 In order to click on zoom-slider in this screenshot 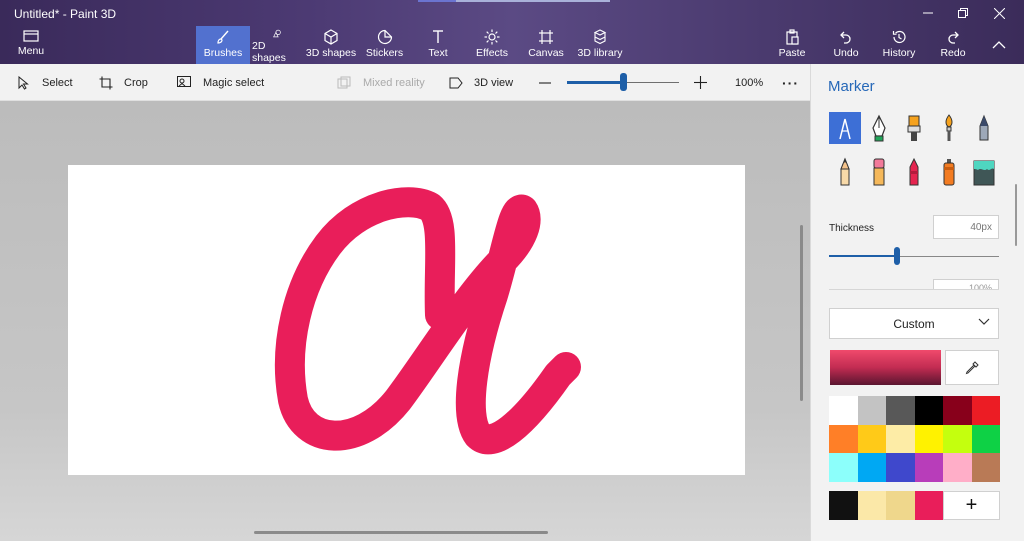, I will do `click(623, 82)`.